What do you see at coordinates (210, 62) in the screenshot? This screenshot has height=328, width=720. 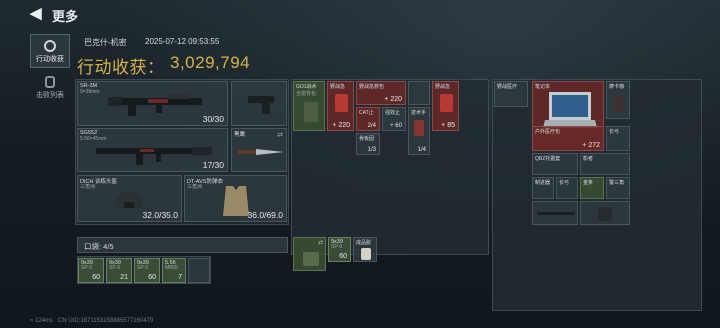 I see `gain-value: 3,029,794` at bounding box center [210, 62].